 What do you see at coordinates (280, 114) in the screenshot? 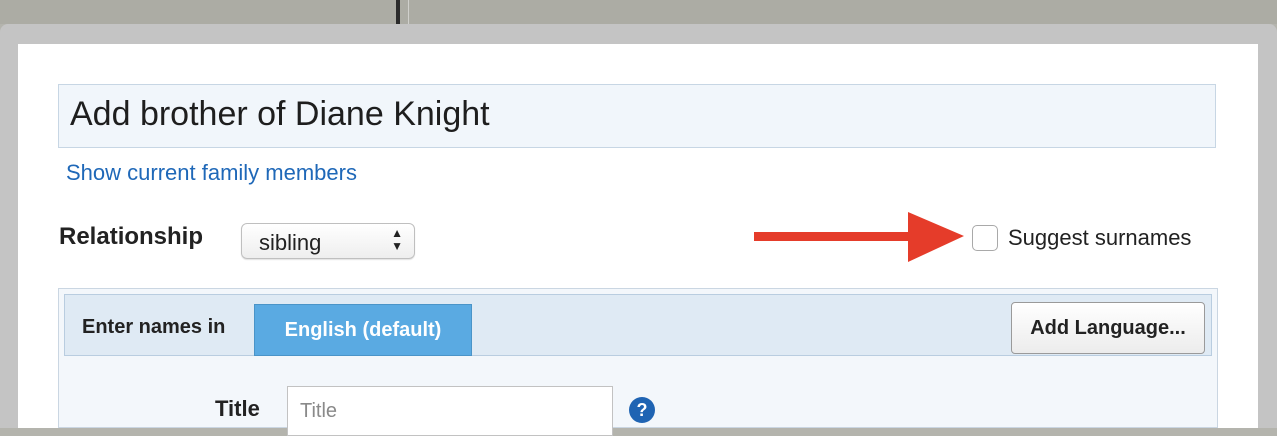
I see `dialog-title: Add brother of Diane Knight` at bounding box center [280, 114].